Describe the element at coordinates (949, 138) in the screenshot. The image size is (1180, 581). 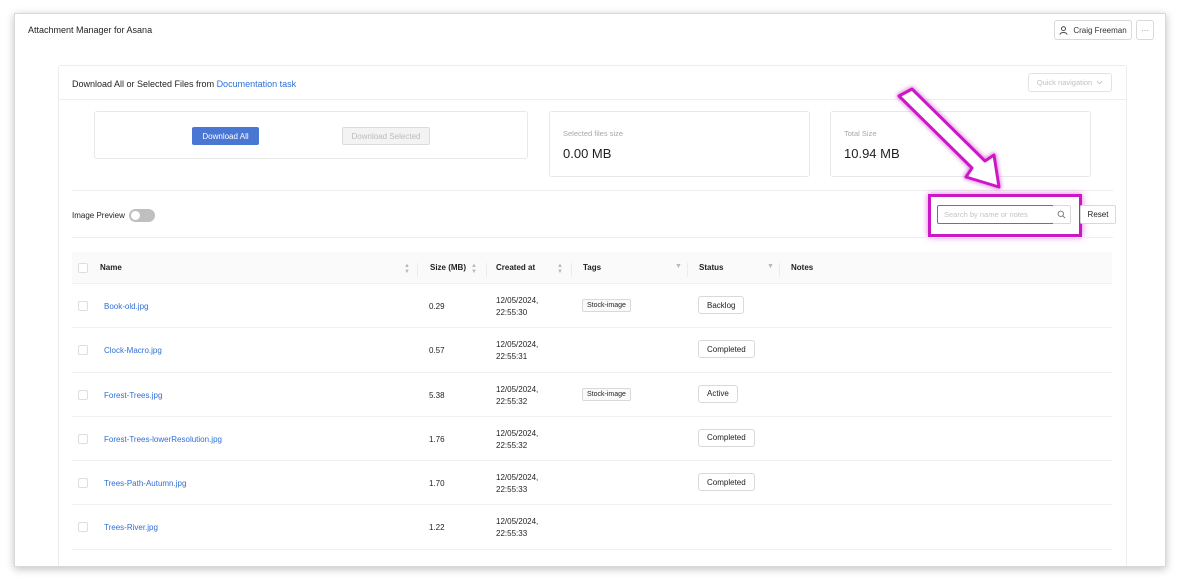
I see `annotation-arrow-icon` at that location.